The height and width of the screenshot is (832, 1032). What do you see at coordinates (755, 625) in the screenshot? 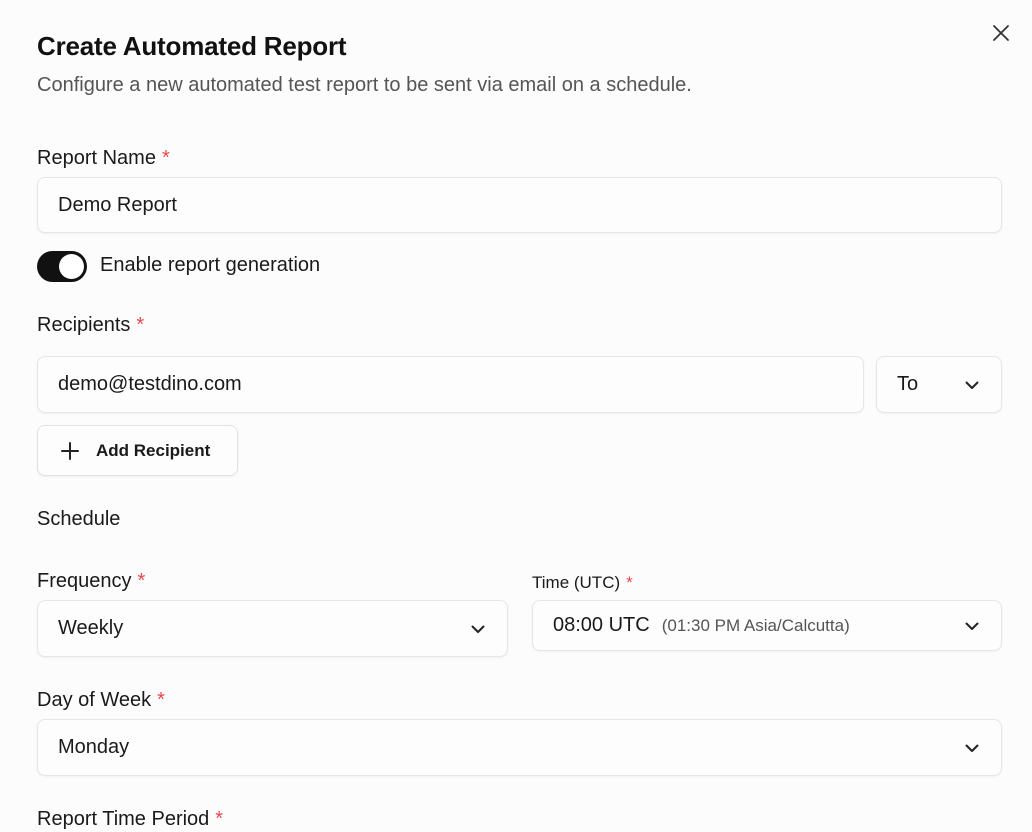
I see `time-local-hint: (01:30 PM Asia/Calcutta)` at bounding box center [755, 625].